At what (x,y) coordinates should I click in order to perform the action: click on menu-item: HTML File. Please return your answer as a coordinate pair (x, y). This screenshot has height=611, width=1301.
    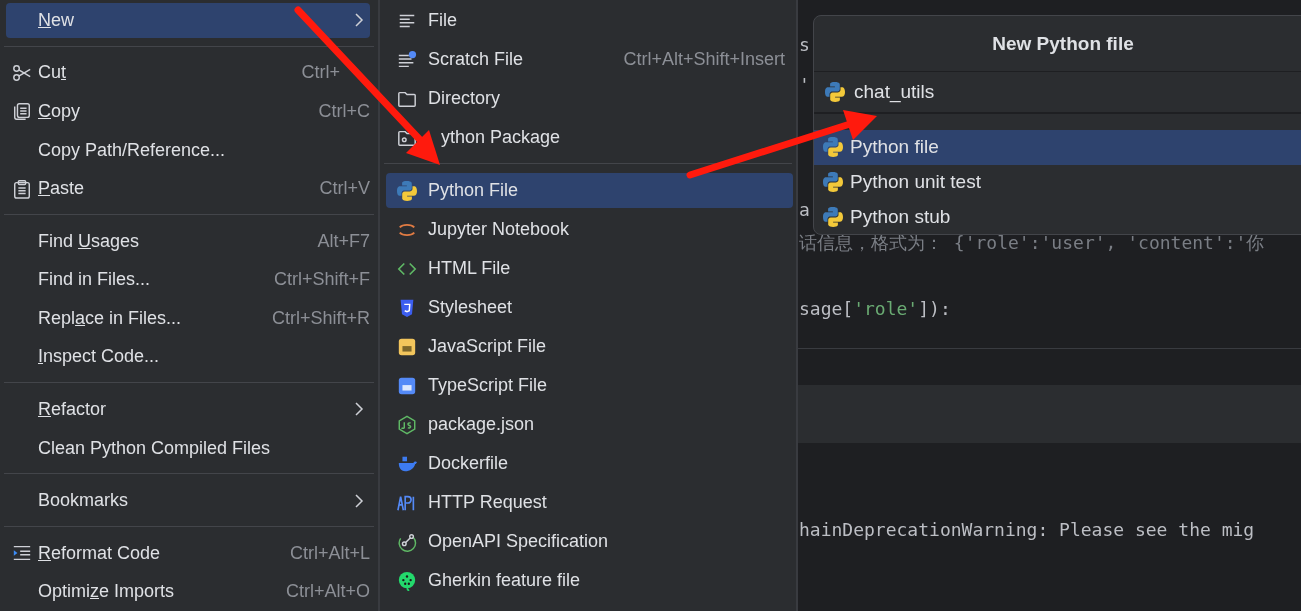
    Looking at the image, I should click on (589, 268).